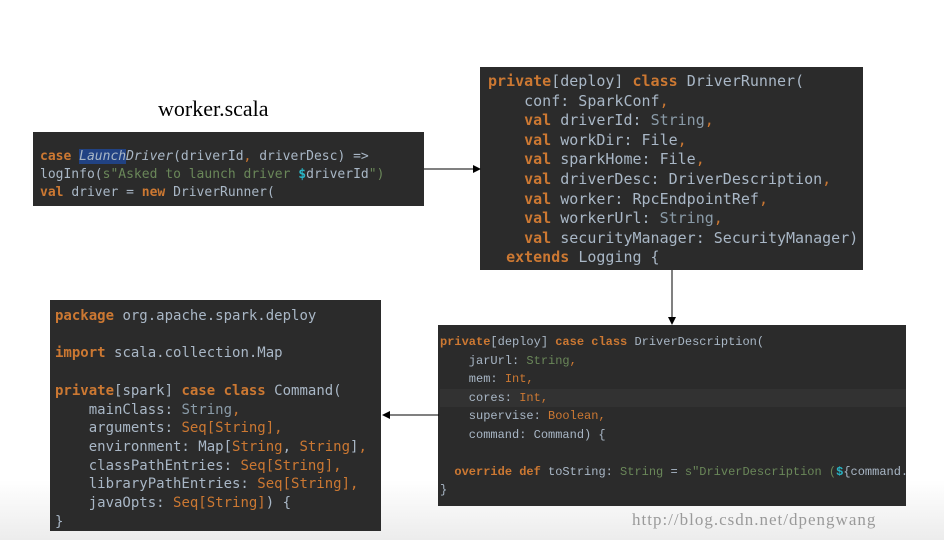 This screenshot has width=944, height=540. What do you see at coordinates (118, 428) in the screenshot?
I see `code-token: arguments:` at bounding box center [118, 428].